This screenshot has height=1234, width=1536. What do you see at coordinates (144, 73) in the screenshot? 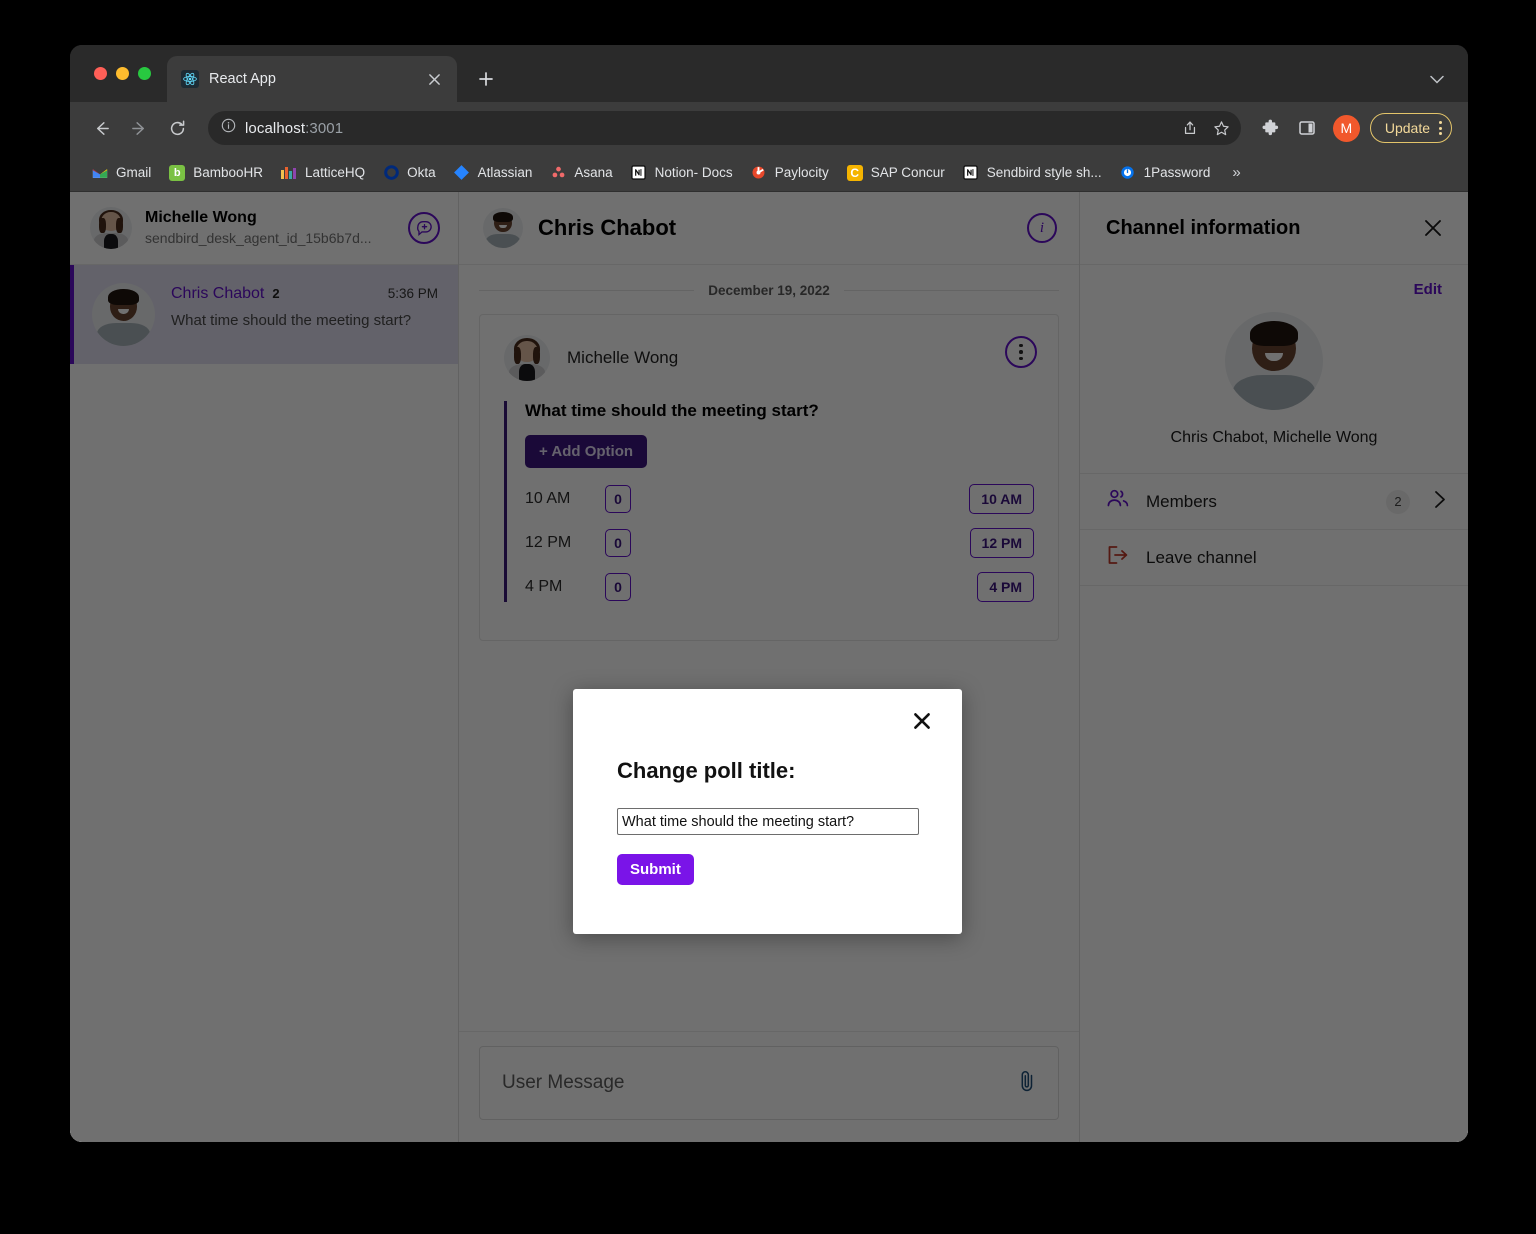
I see `maximize-window-button` at bounding box center [144, 73].